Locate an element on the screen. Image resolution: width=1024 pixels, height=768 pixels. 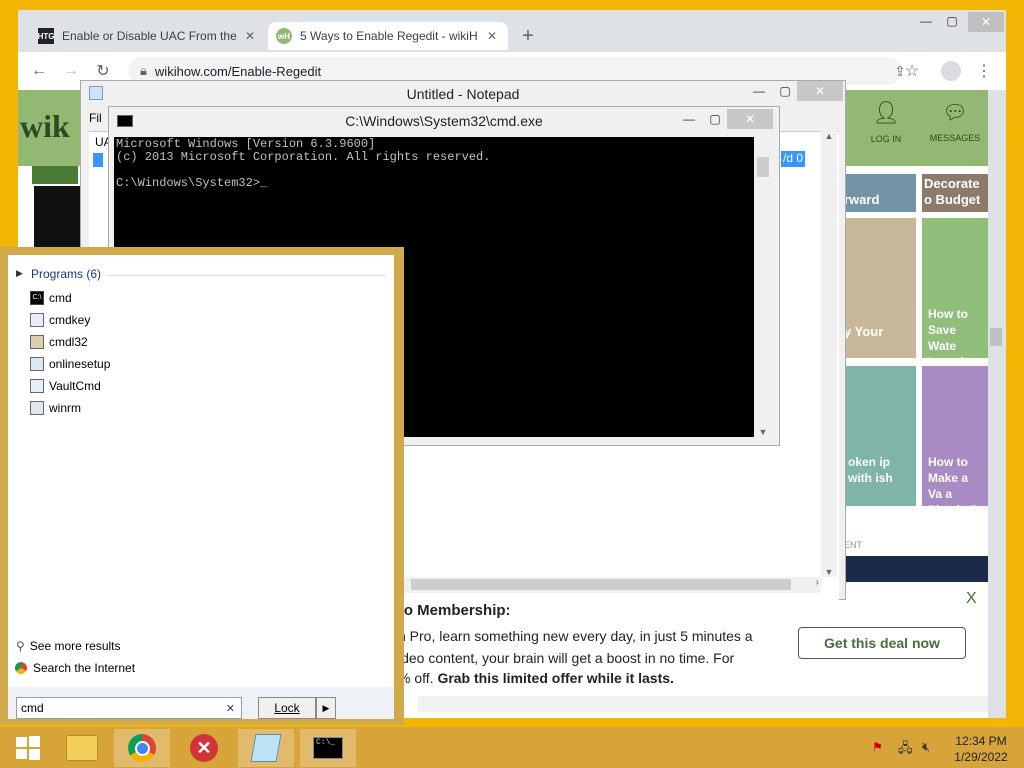
tools-icon is located at coordinates (37, 342).